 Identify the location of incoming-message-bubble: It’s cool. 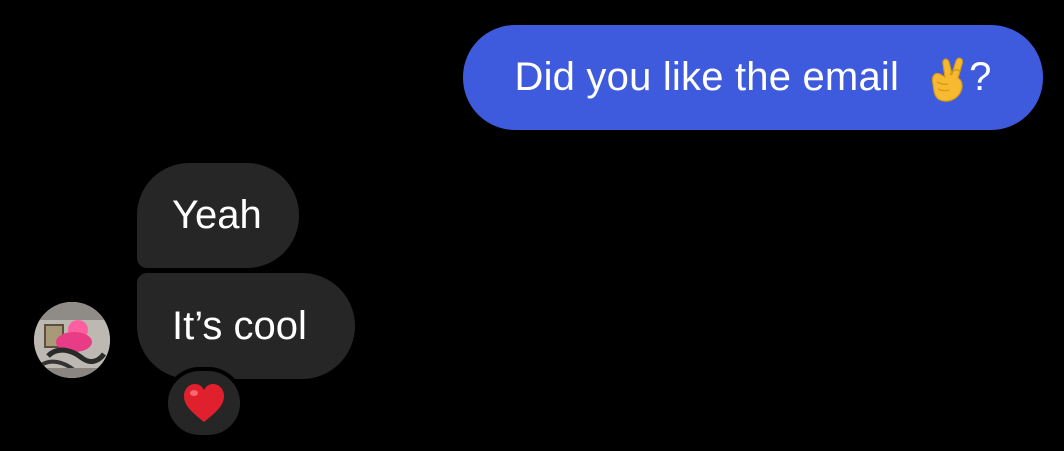
(246, 326).